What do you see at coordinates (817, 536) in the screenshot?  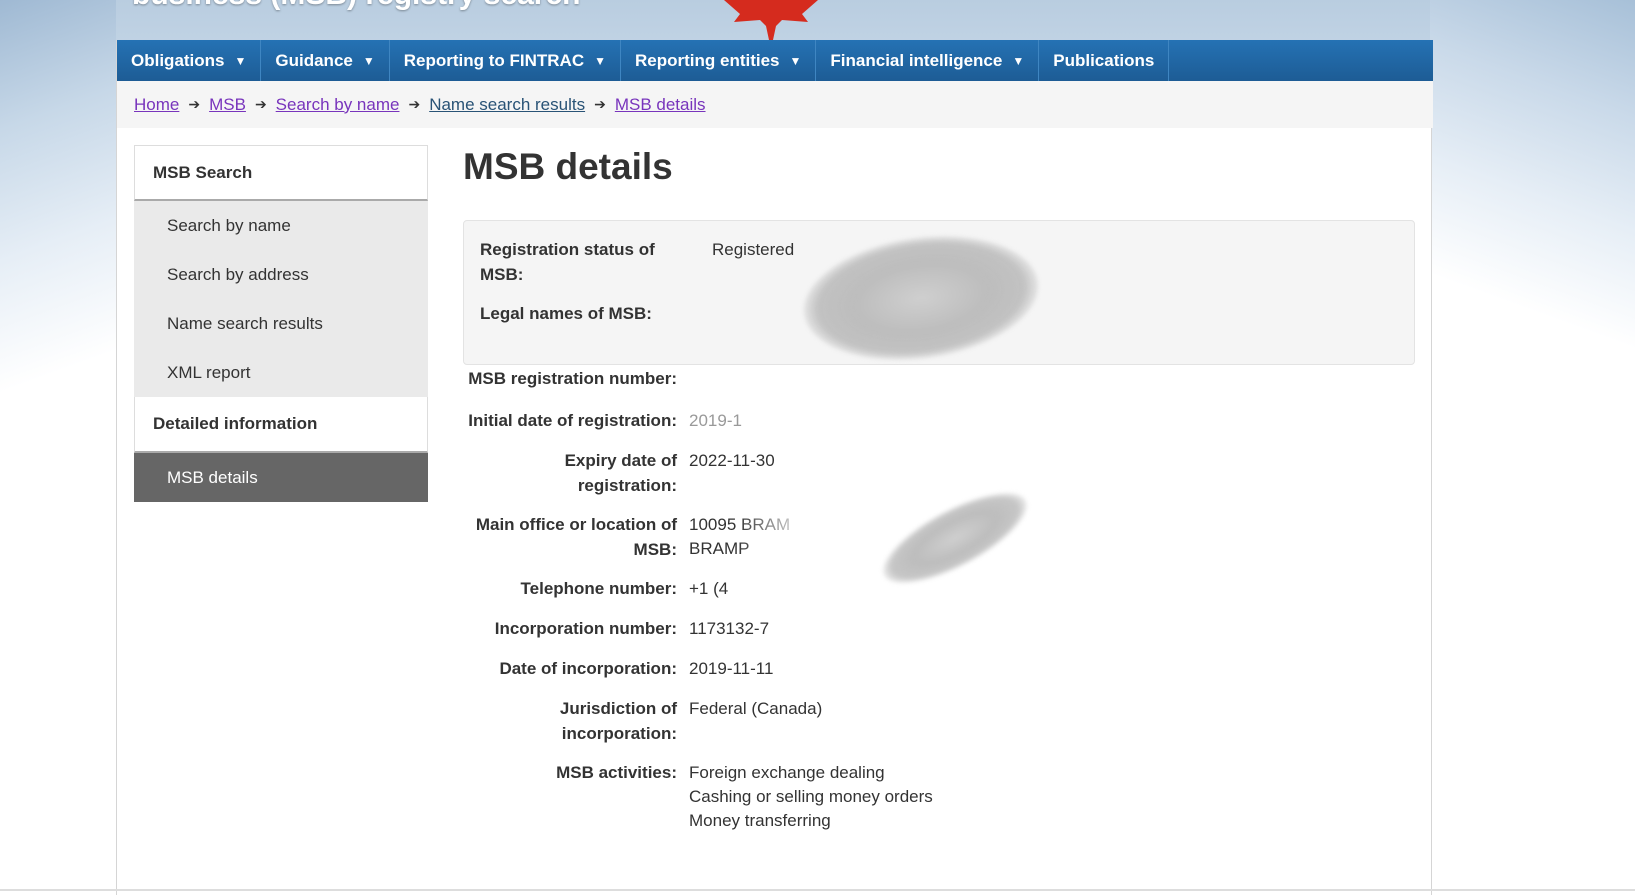 I see `redaction-fade` at bounding box center [817, 536].